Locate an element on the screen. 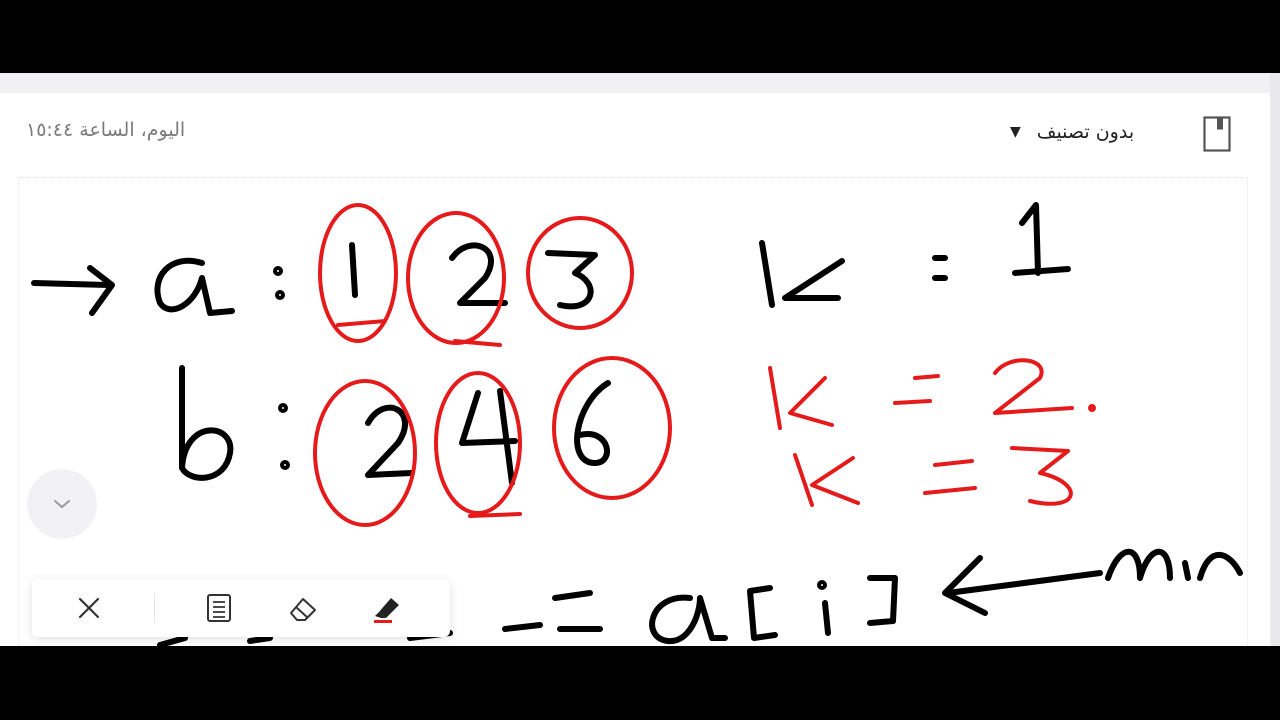 The image size is (1280, 720). ink-digit-1b is located at coordinates (1041, 239).